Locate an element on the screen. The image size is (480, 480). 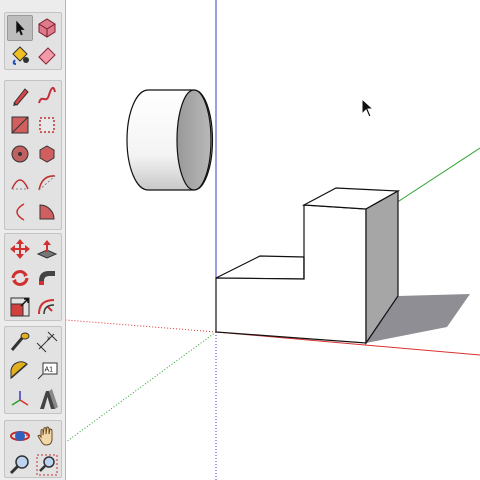
offset-icon is located at coordinates (46, 307).